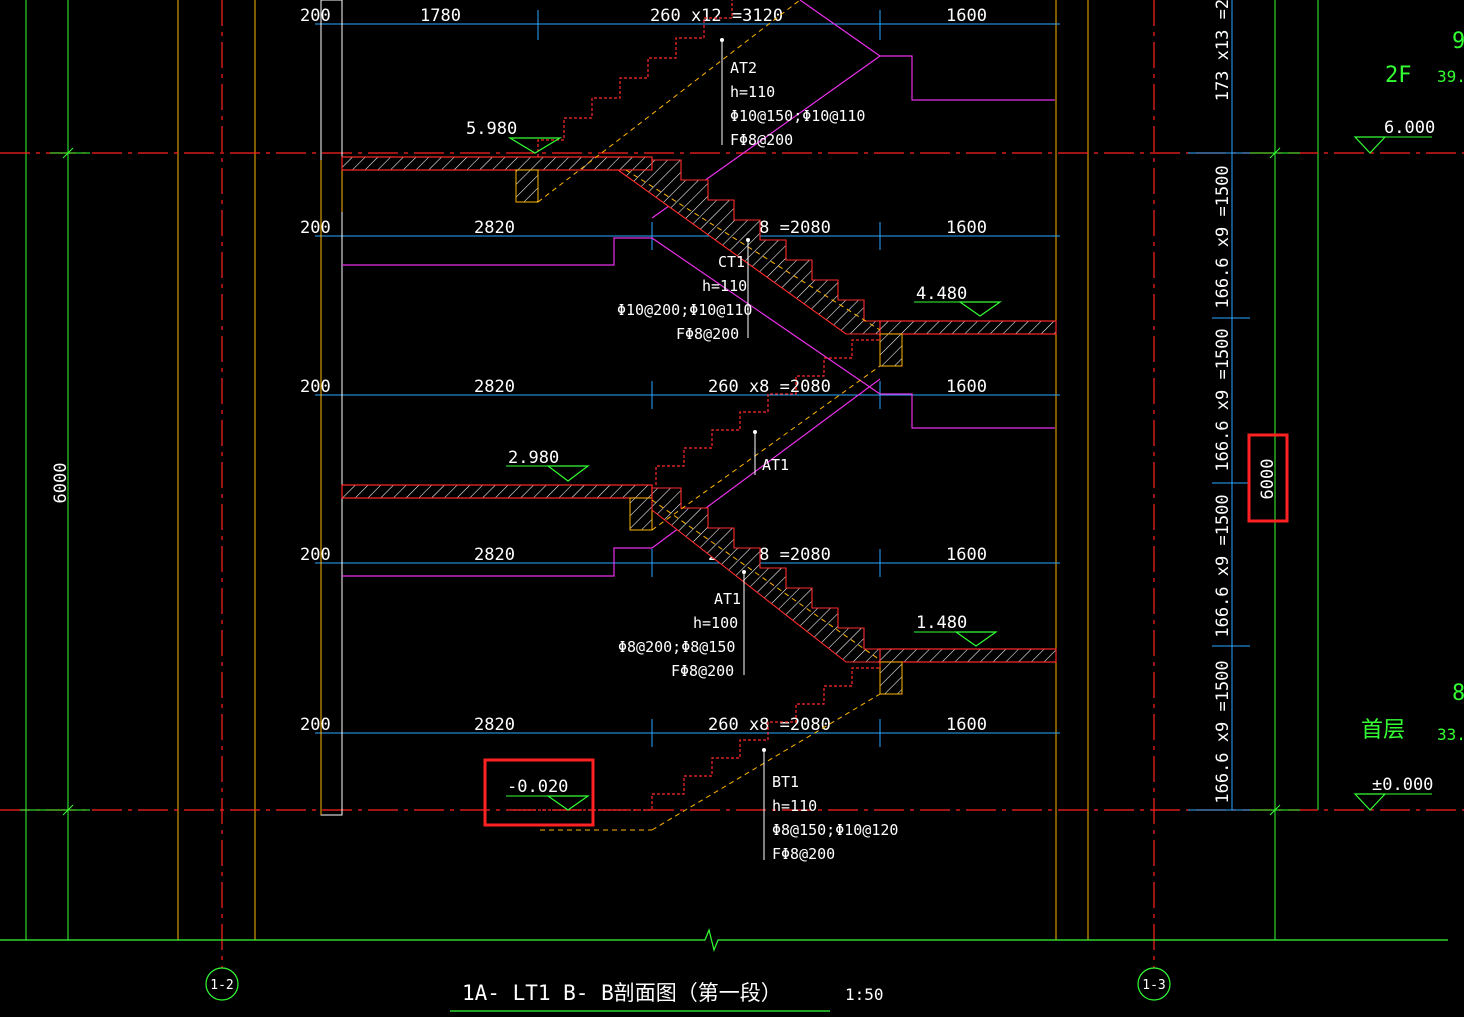 This screenshot has width=1464, height=1017. Describe the element at coordinates (494, 228) in the screenshot. I see `dim-row2-left: 2820` at that location.